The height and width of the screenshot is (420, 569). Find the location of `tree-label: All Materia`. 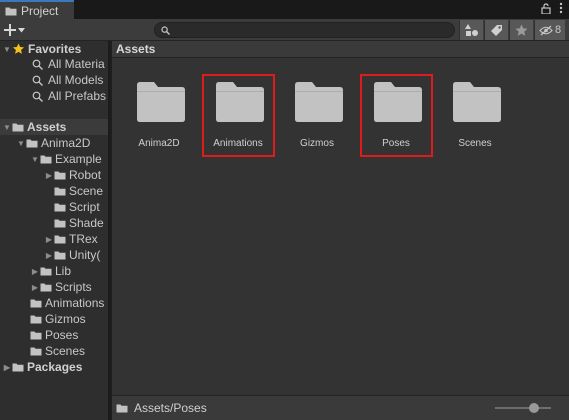

tree-label: All Materia is located at coordinates (76, 64).